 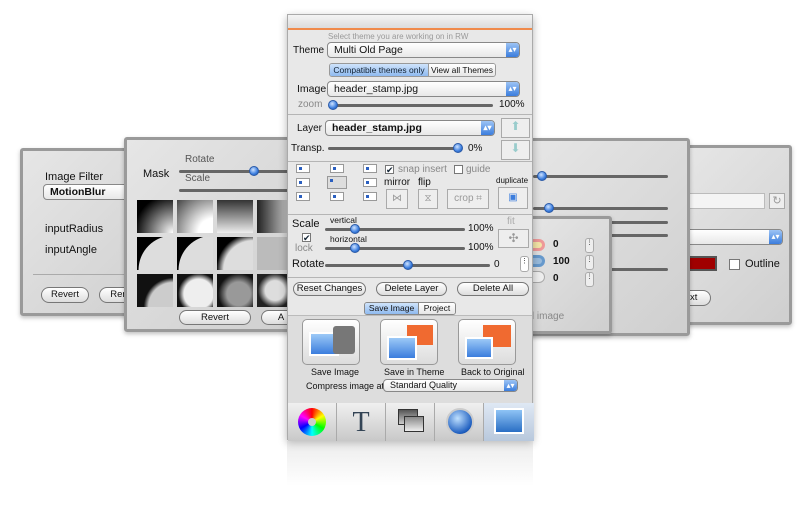 What do you see at coordinates (513, 198) in the screenshot?
I see `duplicate-button: ▣` at bounding box center [513, 198].